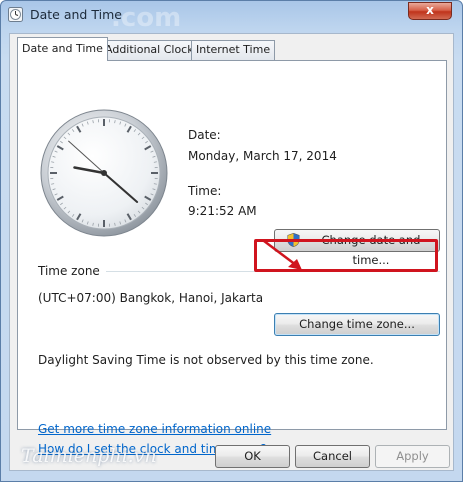 The width and height of the screenshot is (463, 482). Describe the element at coordinates (89, 456) in the screenshot. I see `site-watermark: Taimienphi.vn` at that location.